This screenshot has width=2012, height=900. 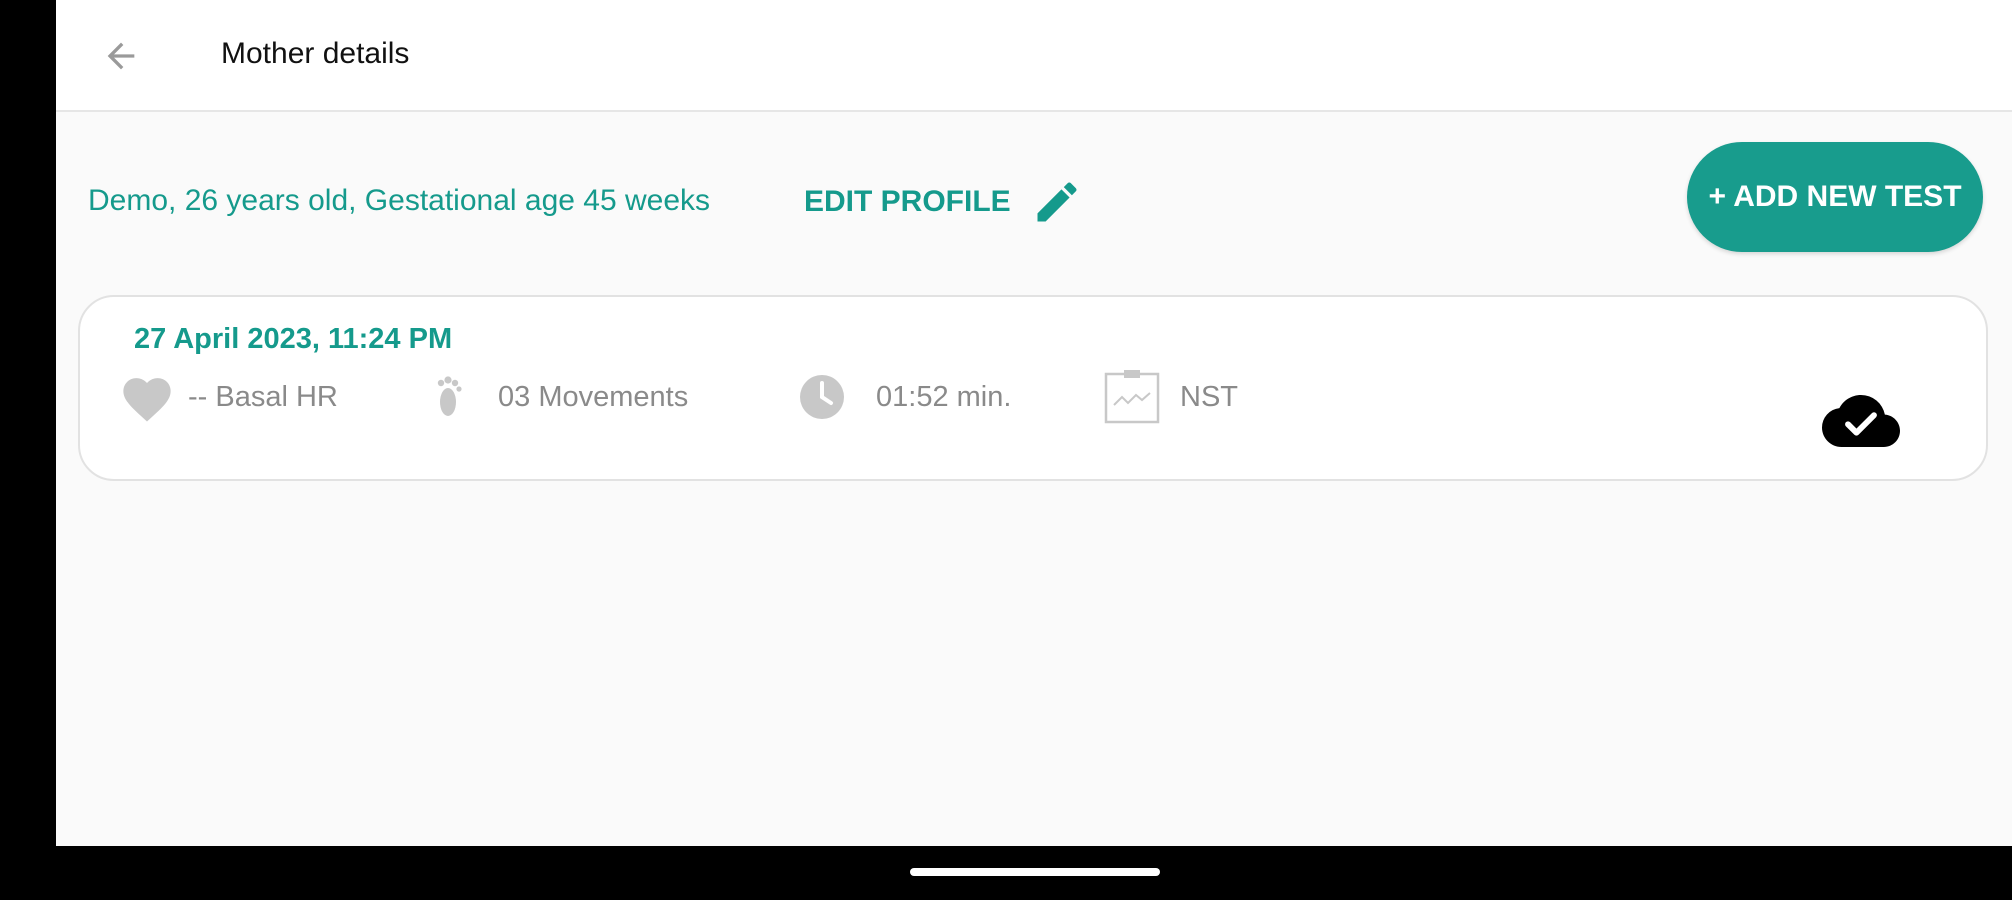 What do you see at coordinates (1133, 397) in the screenshot?
I see `clipboard-chart-icon` at bounding box center [1133, 397].